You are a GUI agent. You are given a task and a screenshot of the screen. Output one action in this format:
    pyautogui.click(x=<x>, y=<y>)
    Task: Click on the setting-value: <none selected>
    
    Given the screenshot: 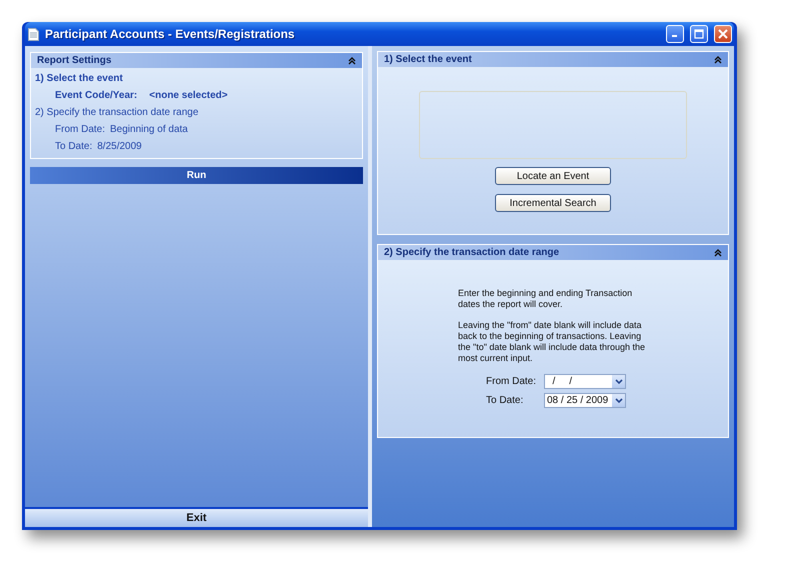 What is the action you would take?
    pyautogui.click(x=188, y=95)
    